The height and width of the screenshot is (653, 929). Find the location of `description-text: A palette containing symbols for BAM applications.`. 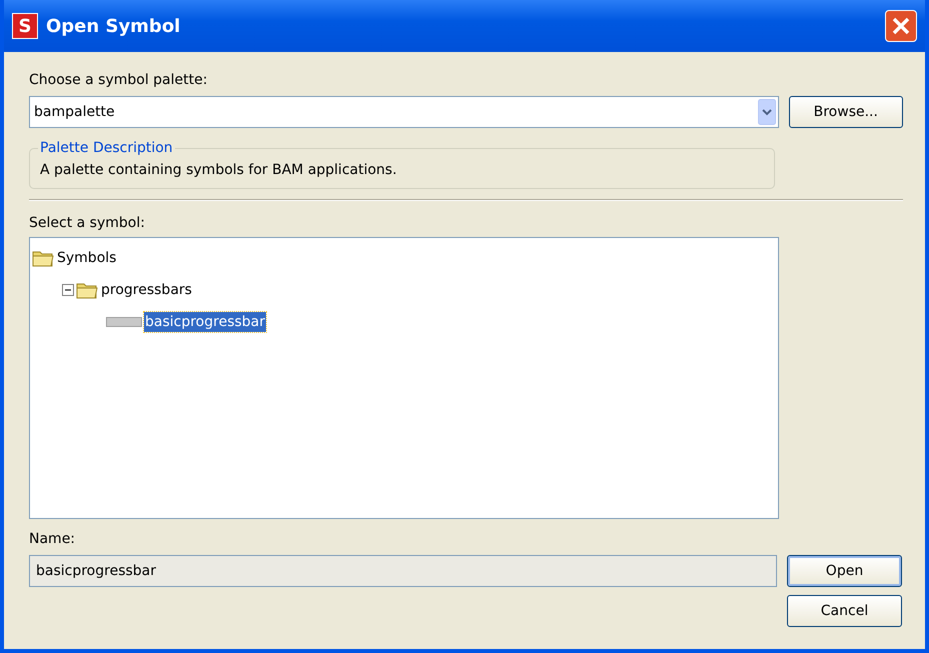

description-text: A palette containing symbols for BAM applications. is located at coordinates (218, 170).